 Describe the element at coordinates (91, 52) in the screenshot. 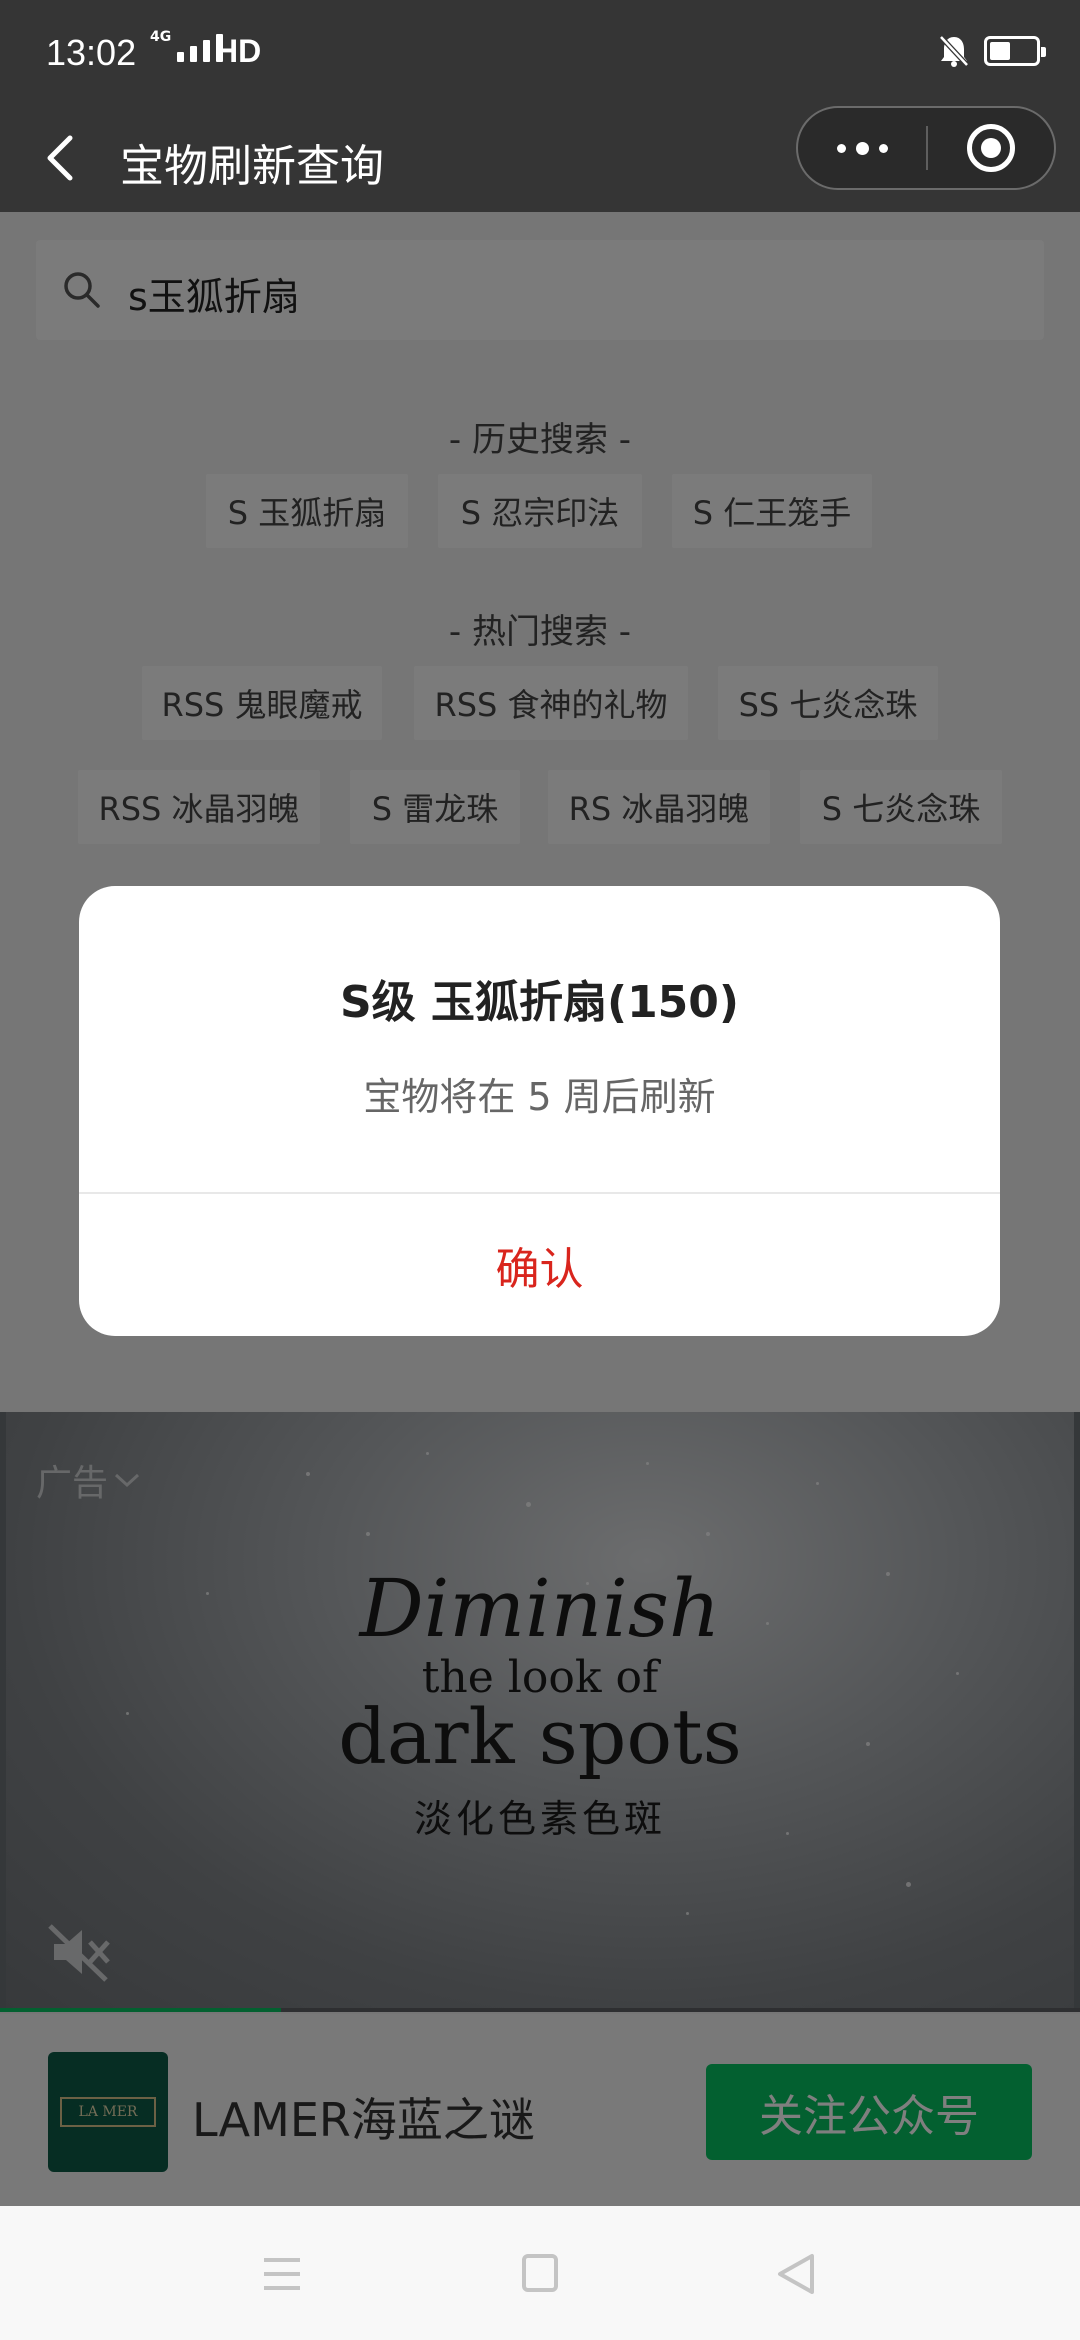

I see `status-time: 13:02` at that location.